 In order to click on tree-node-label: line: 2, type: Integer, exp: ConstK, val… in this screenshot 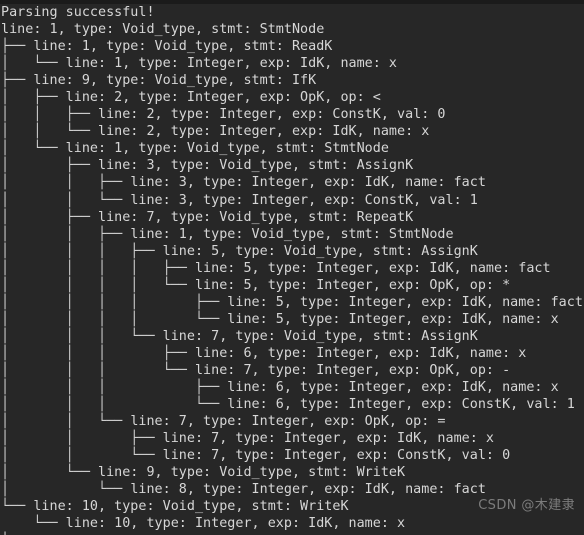, I will do `click(271, 115)`.